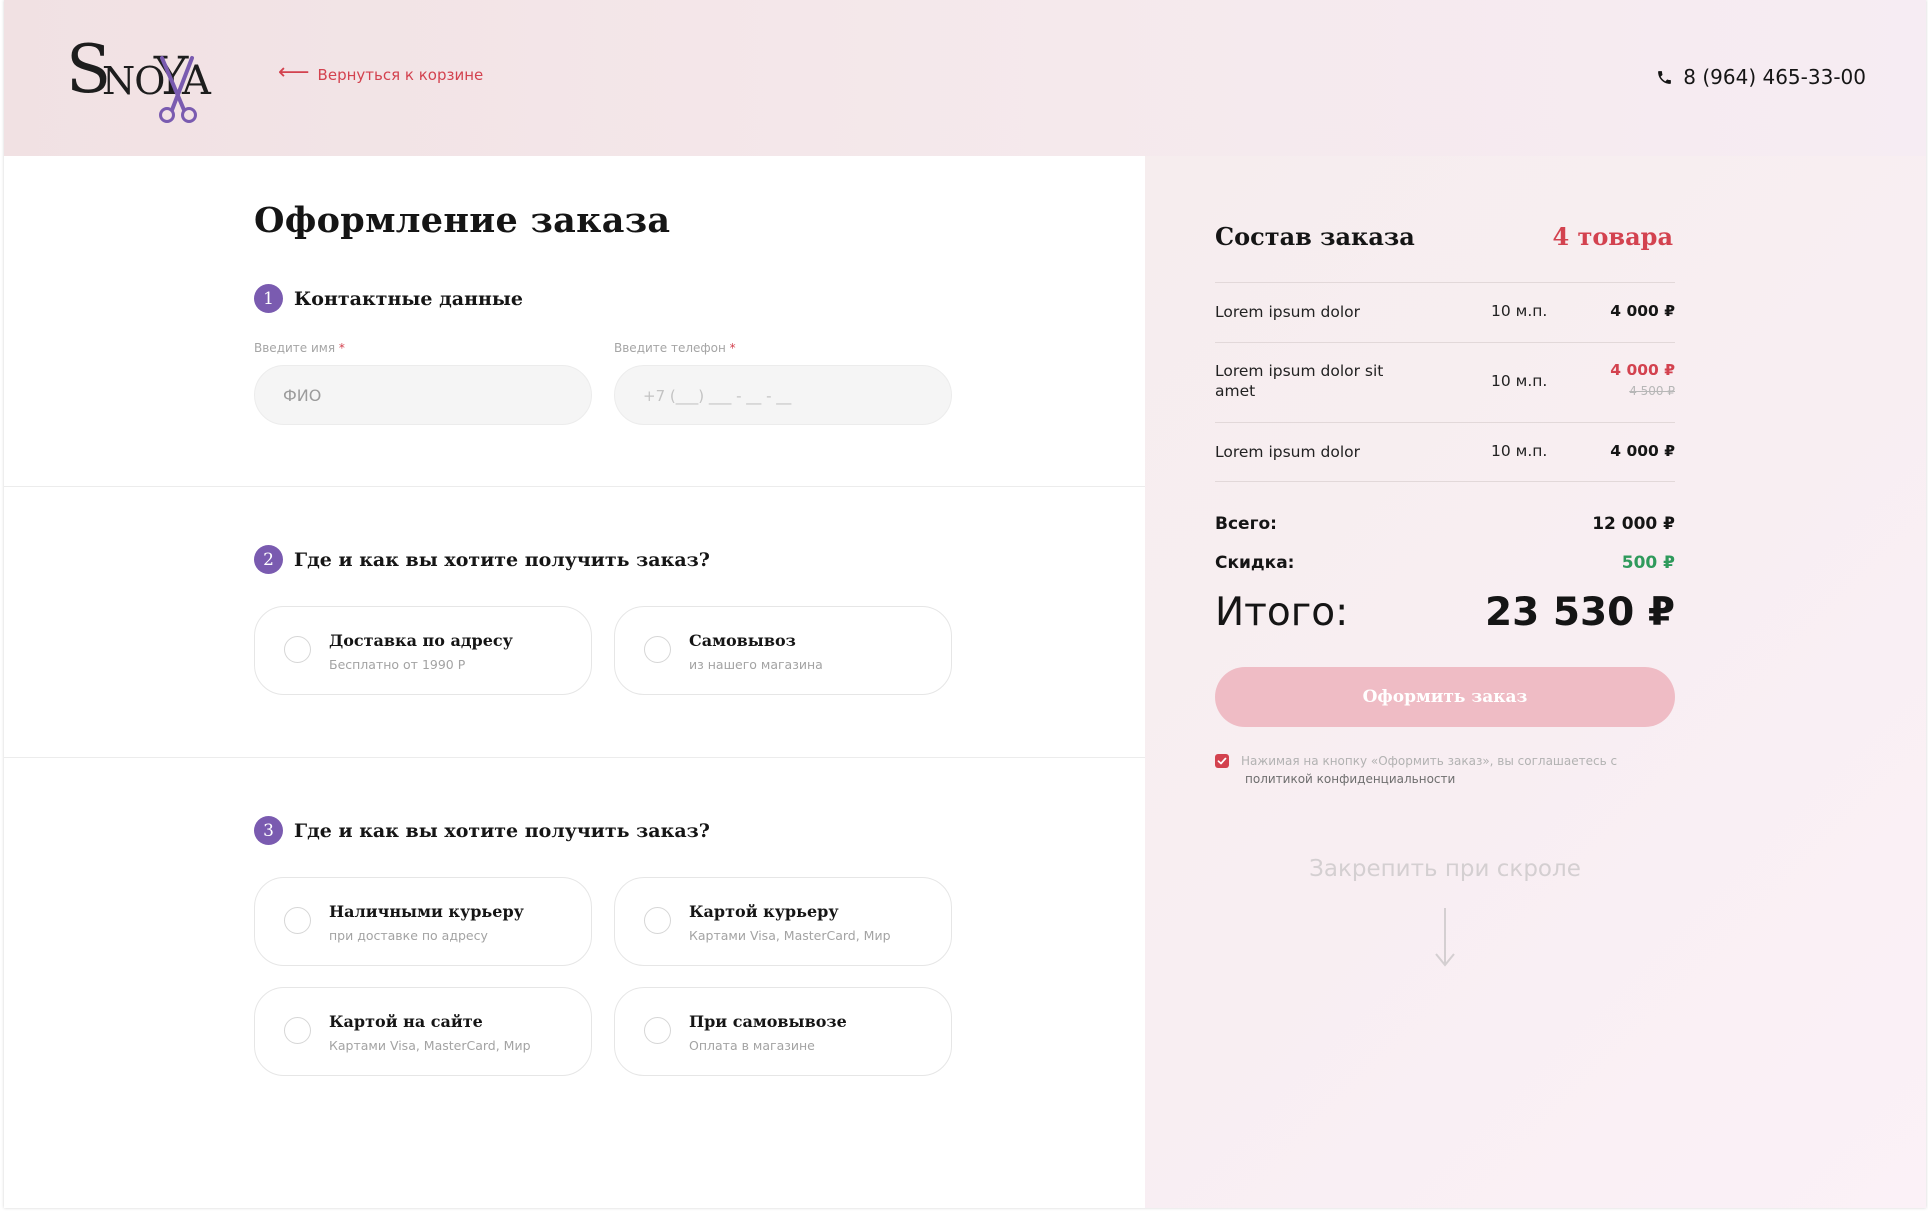 This screenshot has height=1215, width=1928. Describe the element at coordinates (1652, 391) in the screenshot. I see `item-old-price: 4 500 ₽` at that location.